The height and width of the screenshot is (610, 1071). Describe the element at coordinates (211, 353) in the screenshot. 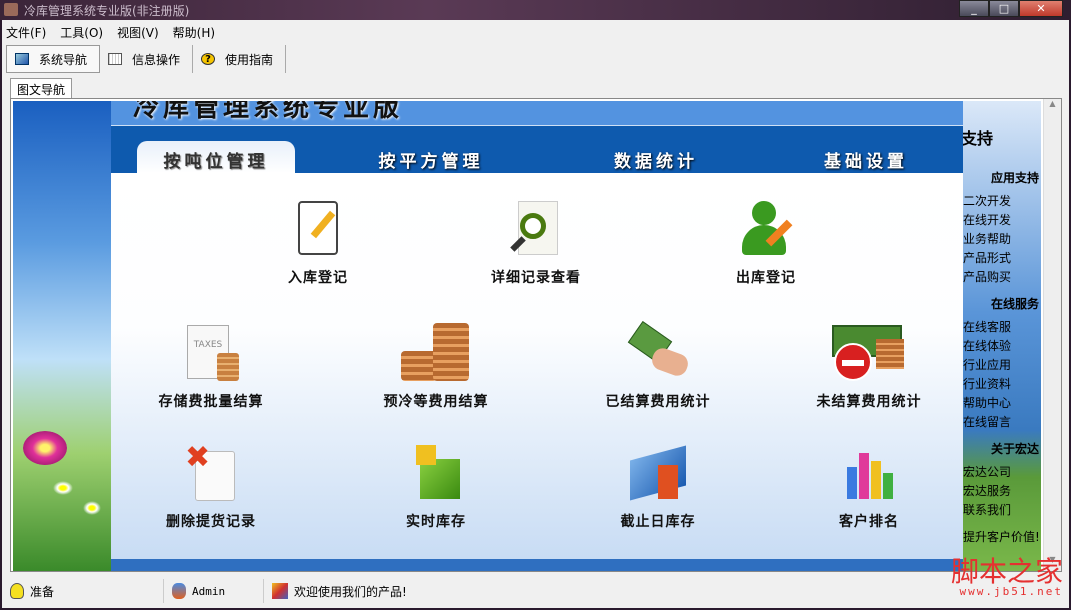

I see `tax-form-icon: TAXES` at that location.